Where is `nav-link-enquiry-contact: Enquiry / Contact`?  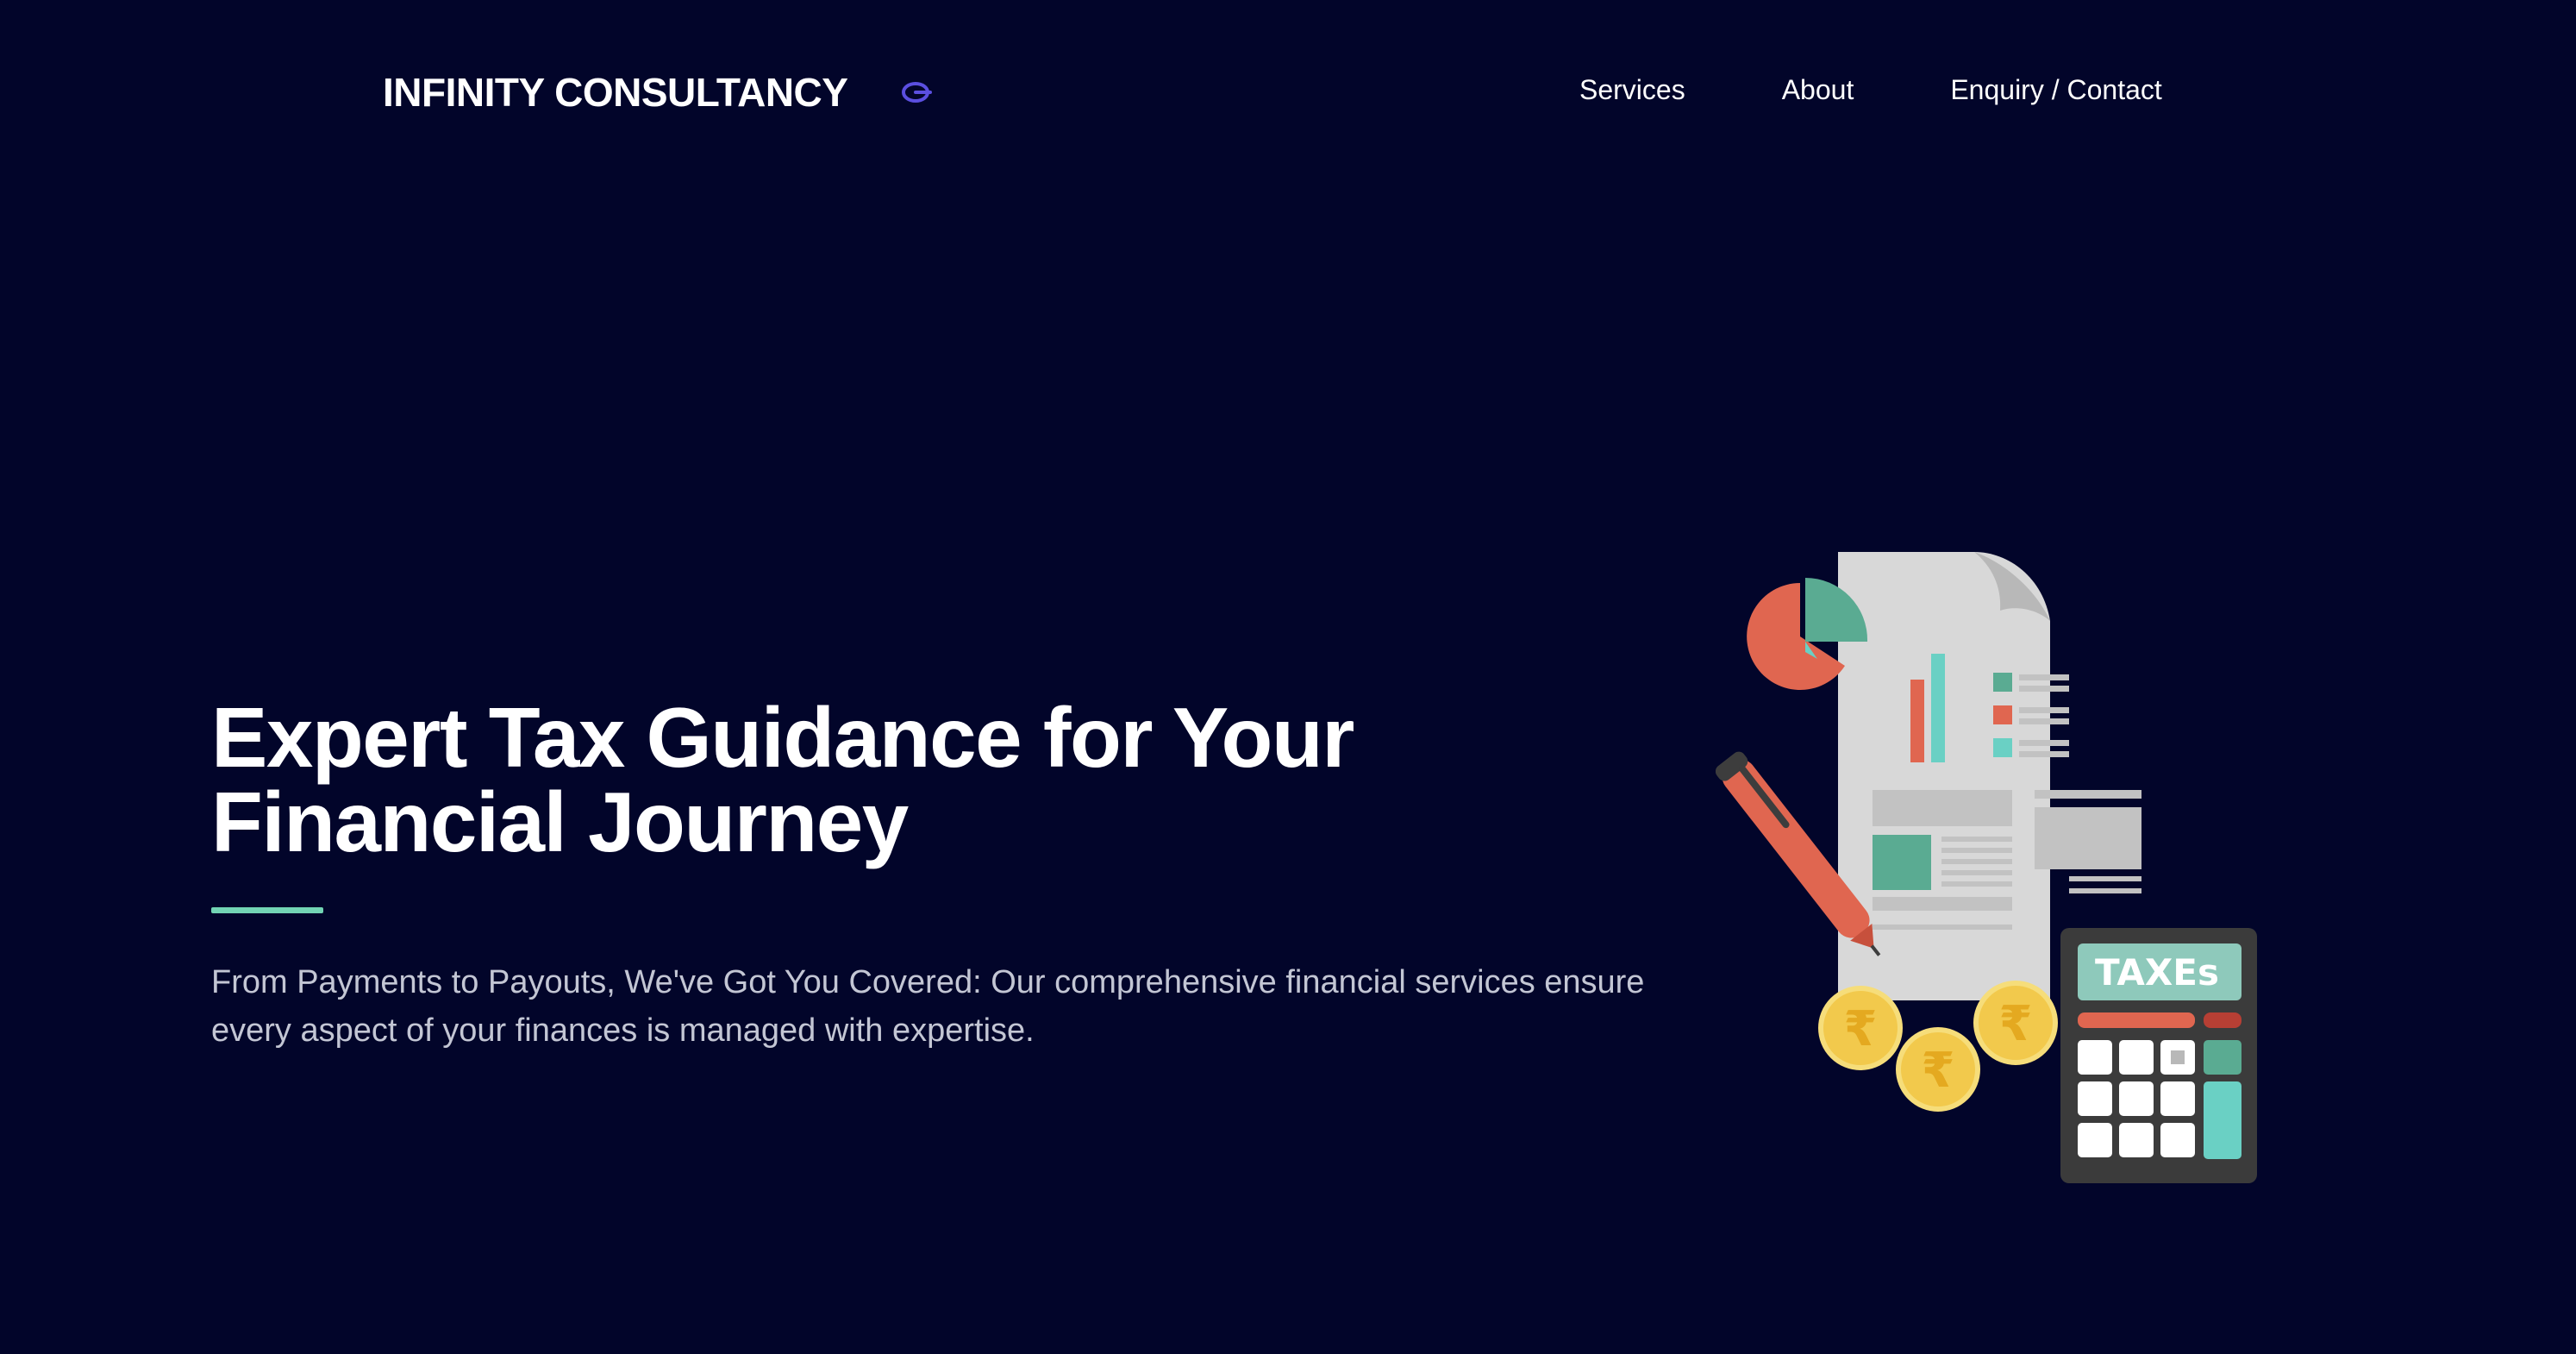
nav-link-enquiry-contact: Enquiry / Contact is located at coordinates (2055, 90).